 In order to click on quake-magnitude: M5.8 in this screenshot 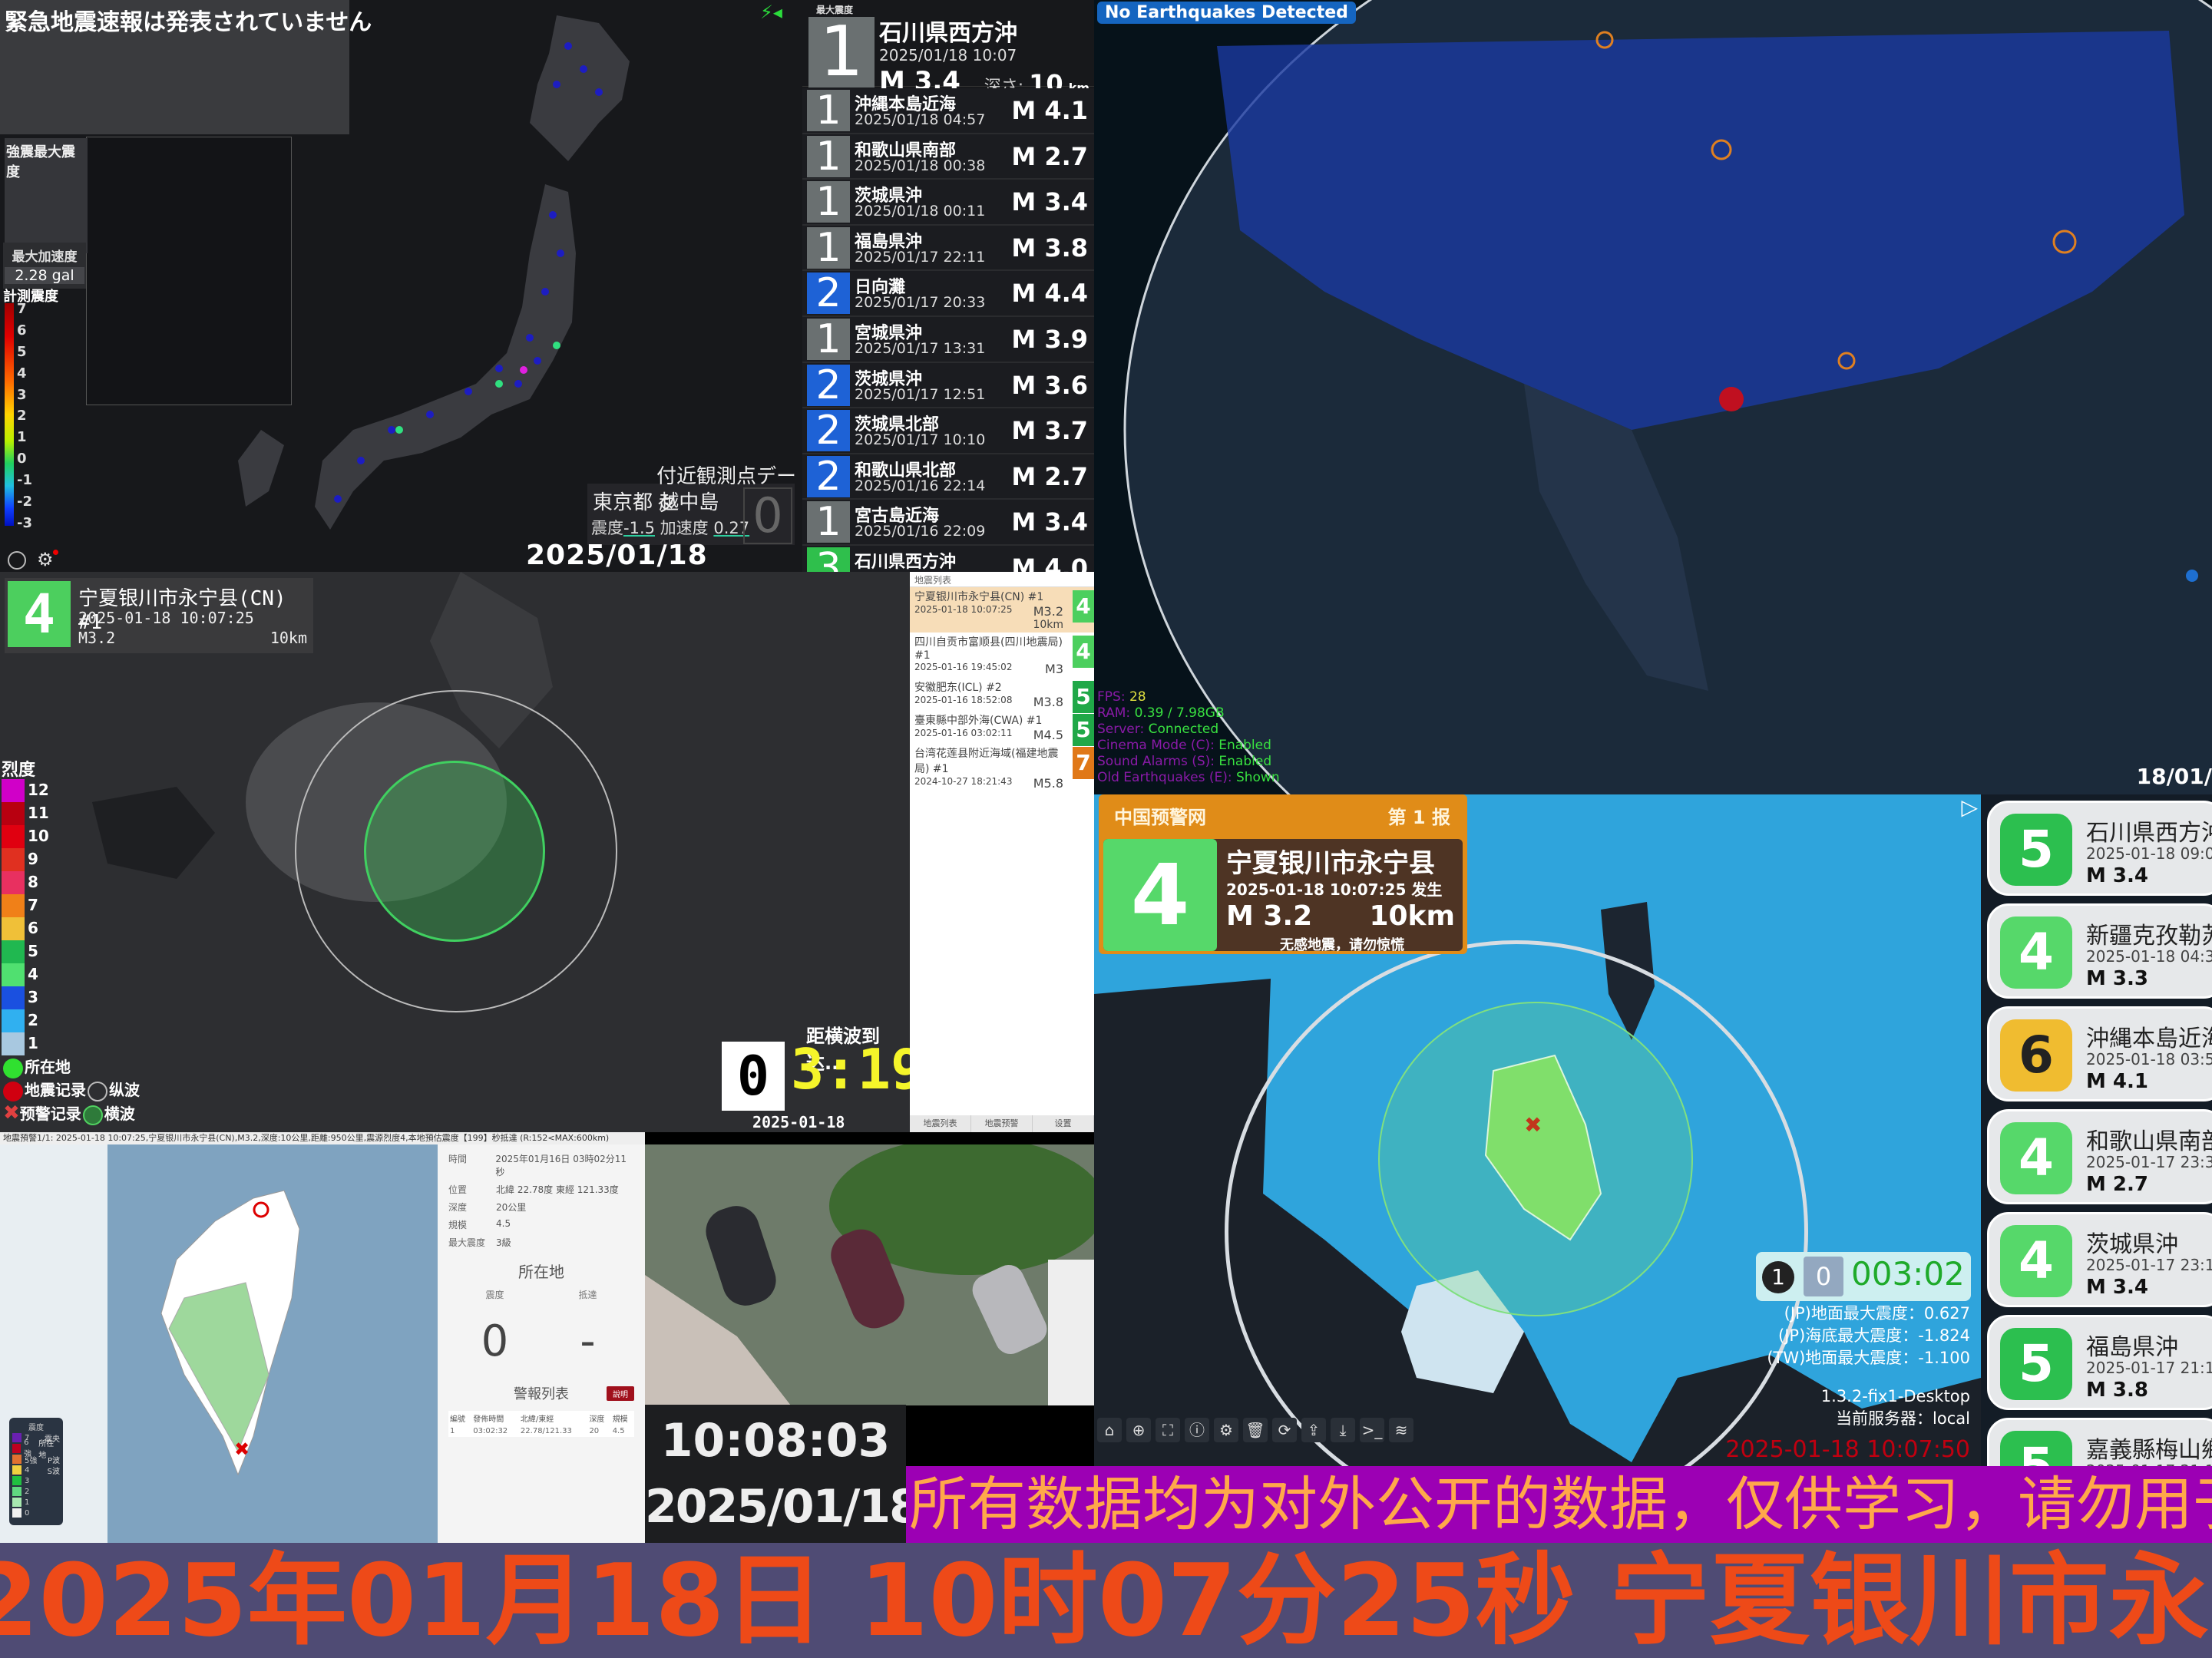, I will do `click(1048, 783)`.